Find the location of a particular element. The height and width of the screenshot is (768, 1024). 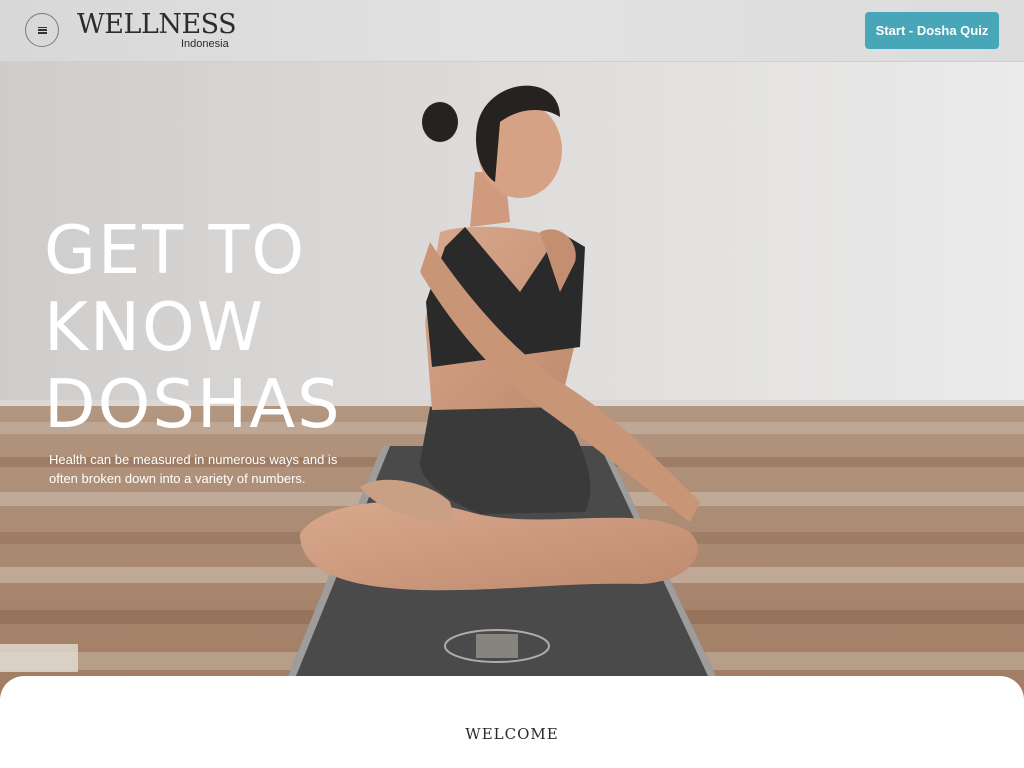

welcome-section: WELCOME is located at coordinates (512, 722).